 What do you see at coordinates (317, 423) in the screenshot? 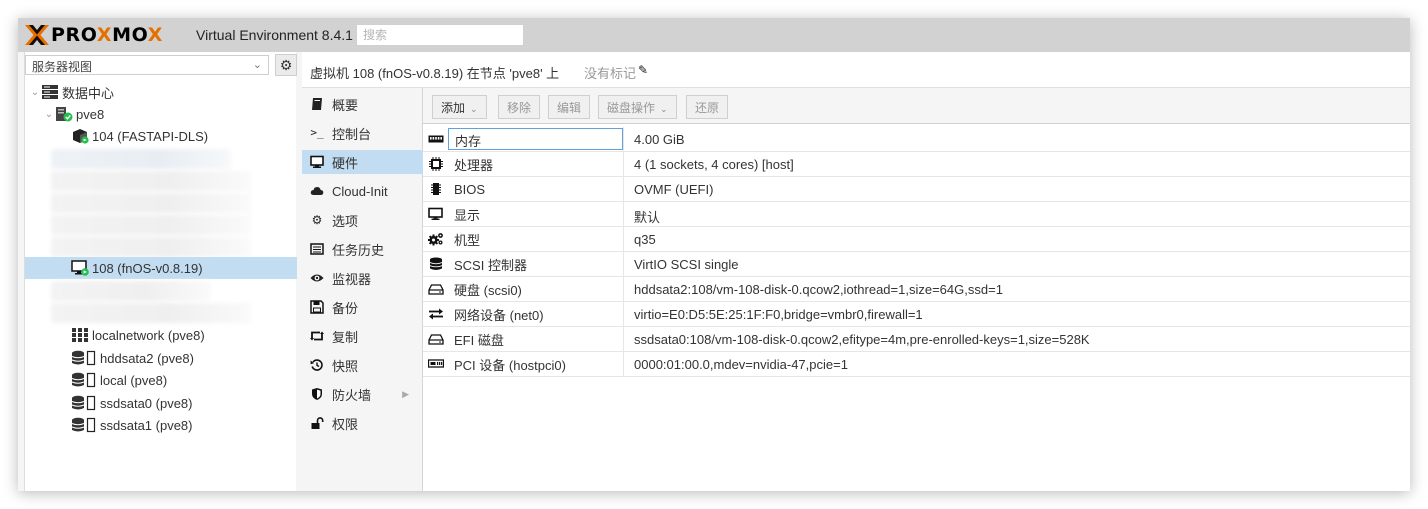
I see `unlock-icon` at bounding box center [317, 423].